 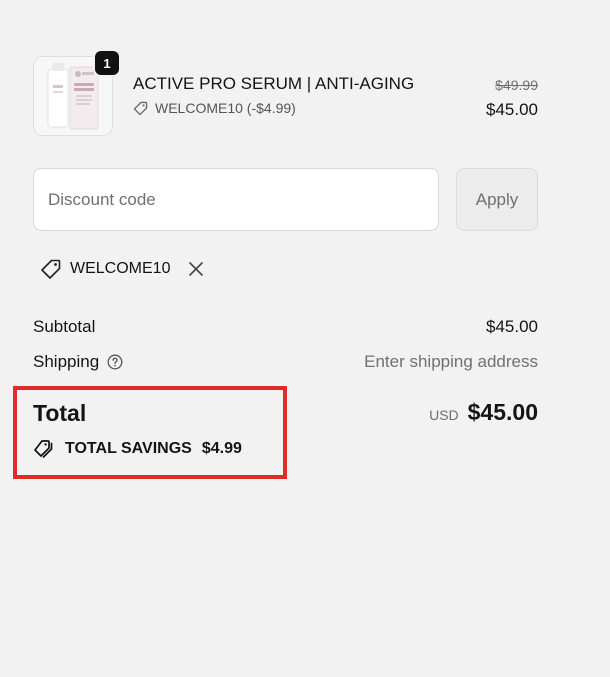 I want to click on discount-code-input, so click(x=236, y=199).